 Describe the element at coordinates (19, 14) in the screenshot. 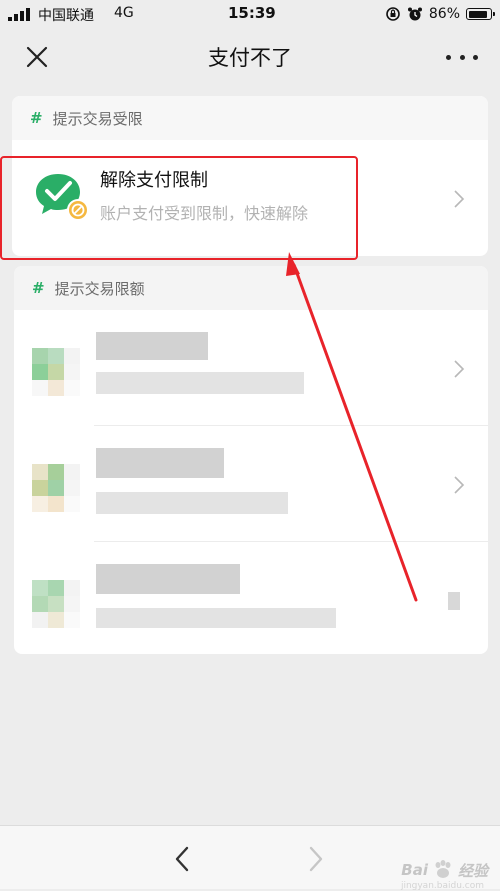

I see `signal-strength-icon` at that location.